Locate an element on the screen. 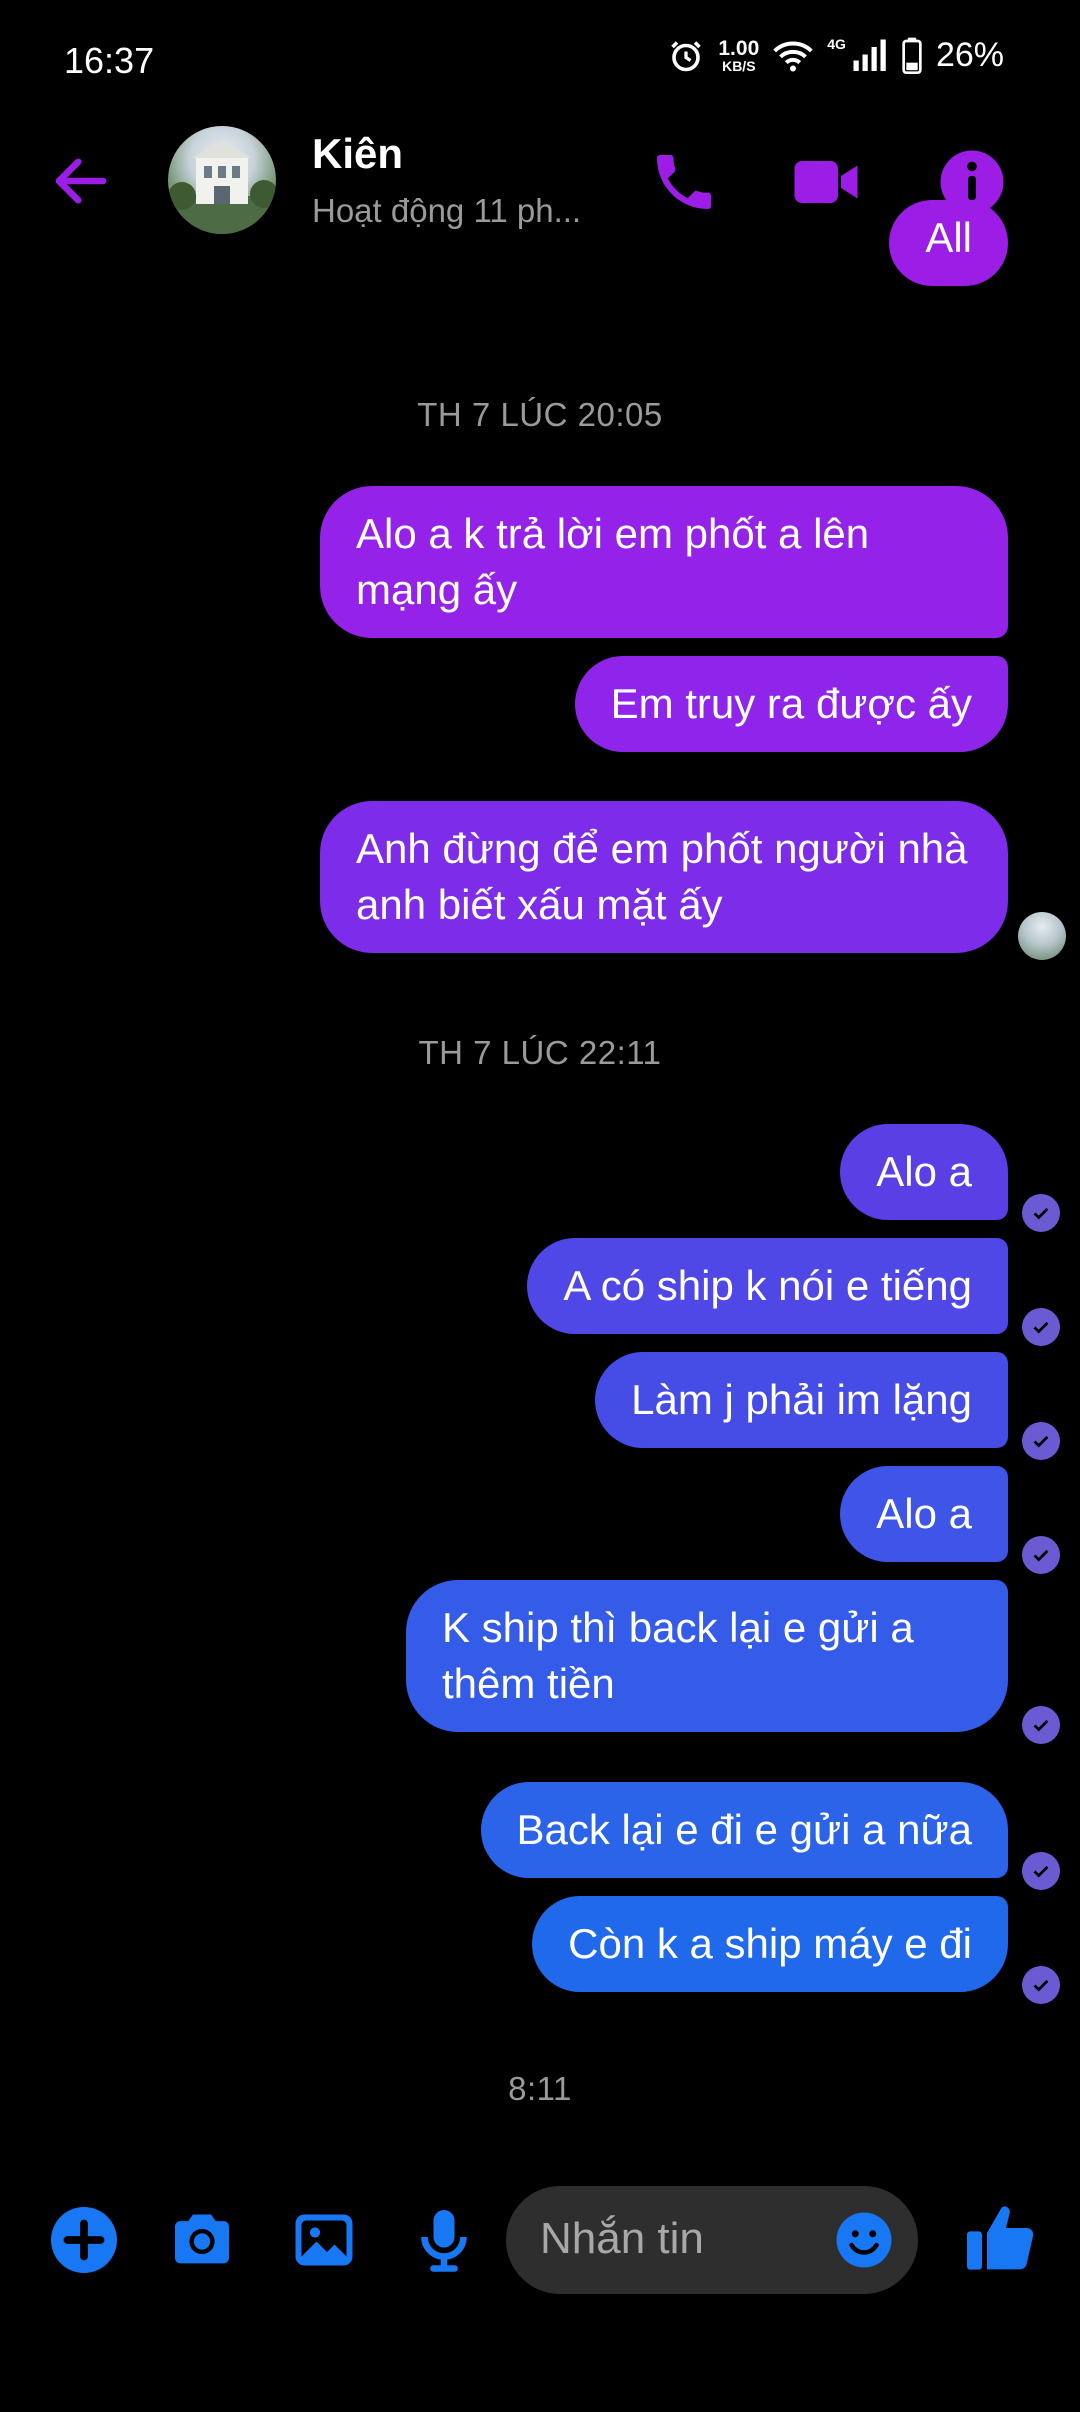  status-bar: 16:37 1.00 KB/S 4G 26% is located at coordinates (540, 60).